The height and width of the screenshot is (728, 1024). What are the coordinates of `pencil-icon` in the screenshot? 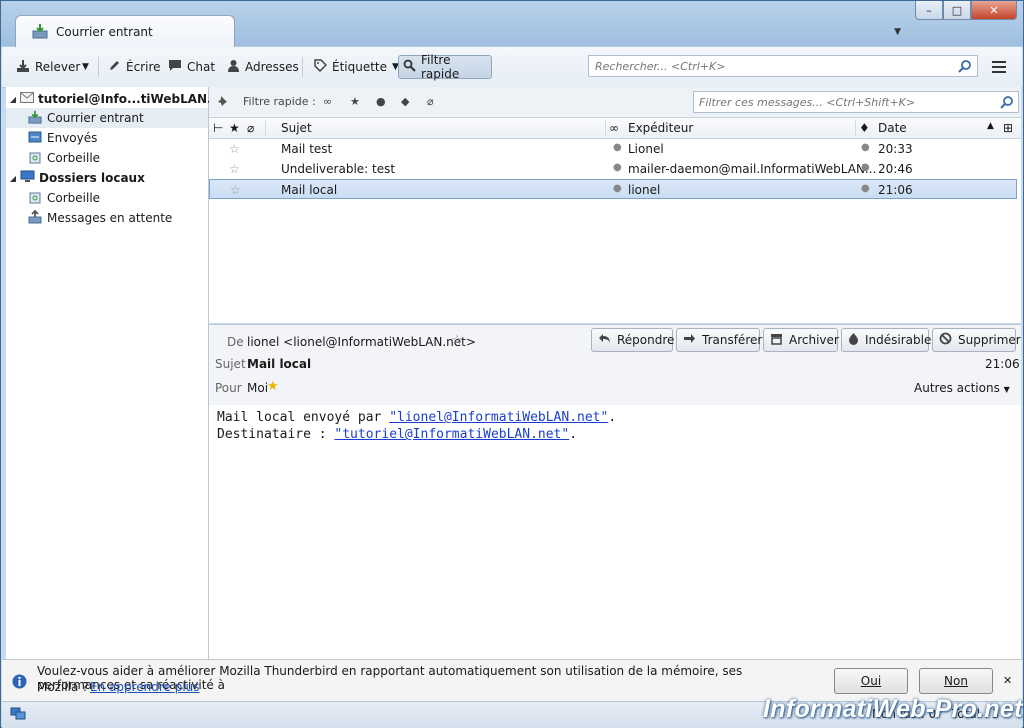 It's located at (114, 67).